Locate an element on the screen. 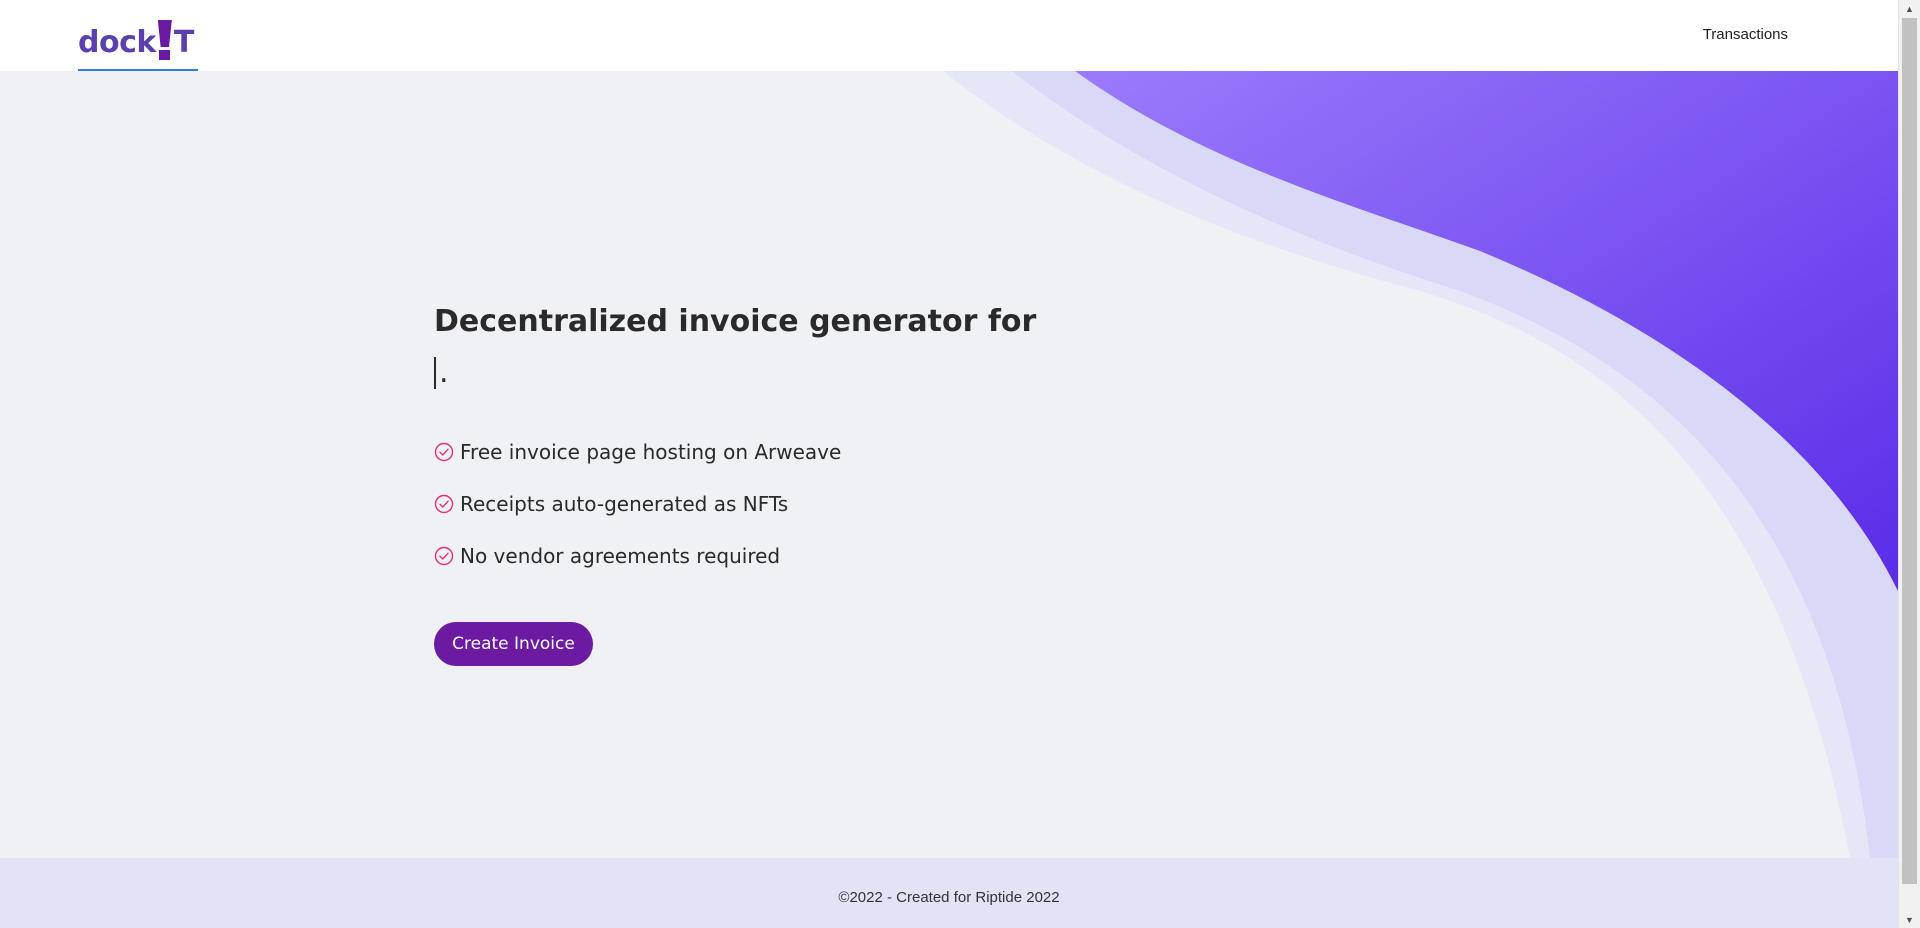 Image resolution: width=1920 pixels, height=928 pixels. hero-title: Decentralized invoice generator for is located at coordinates (735, 321).